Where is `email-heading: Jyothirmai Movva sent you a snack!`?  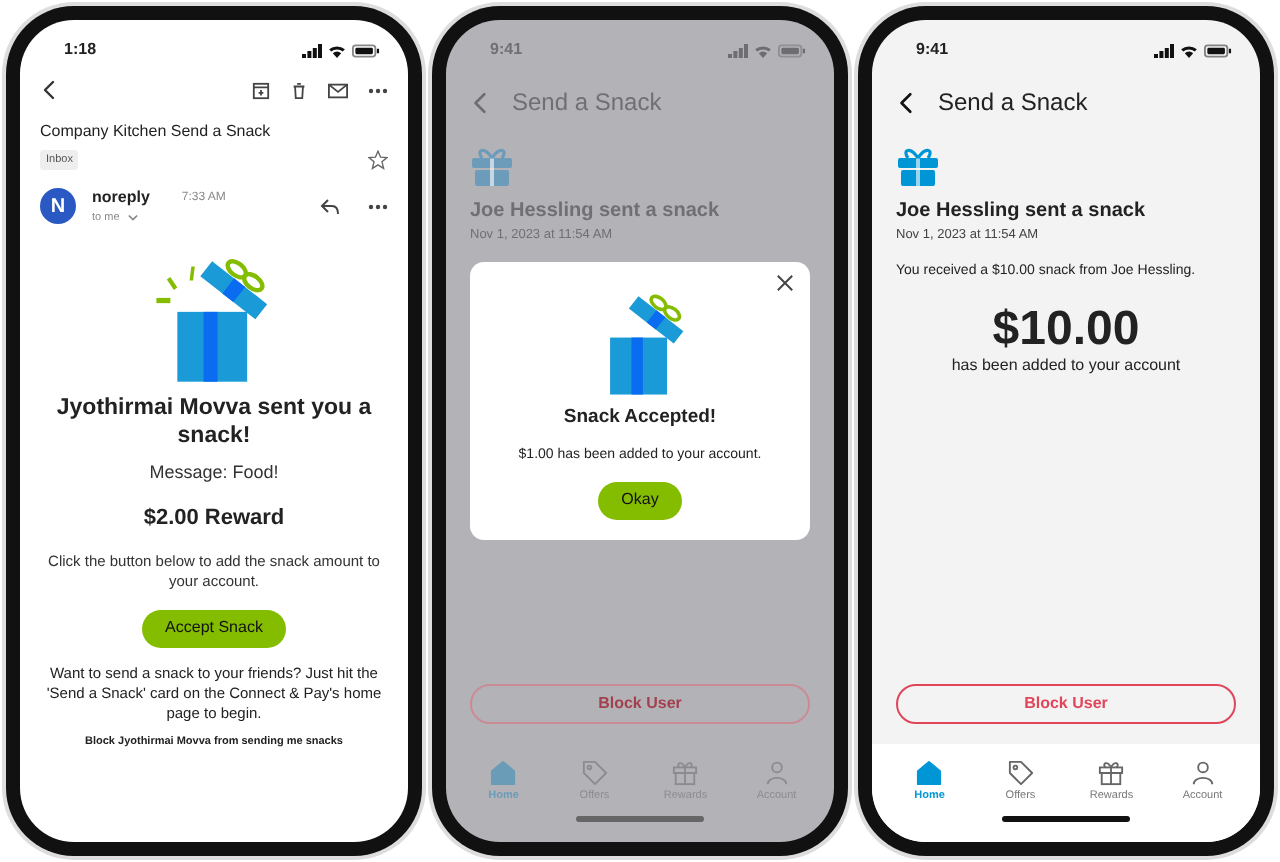
email-heading: Jyothirmai Movva sent you a snack! is located at coordinates (214, 424).